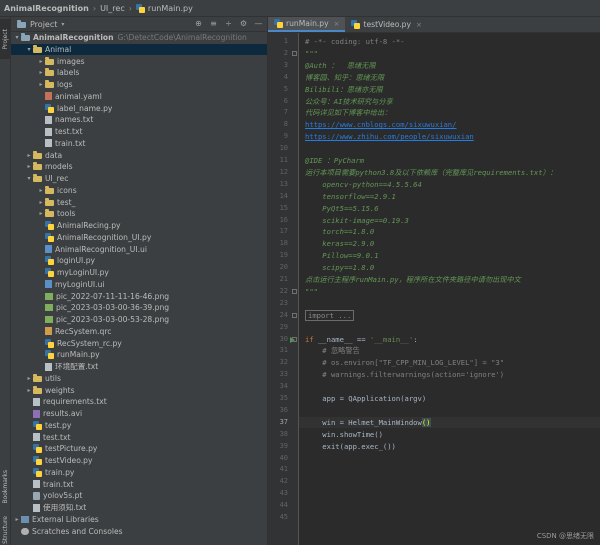  I want to click on breadcrumb-folder: UI_rec, so click(112, 8).